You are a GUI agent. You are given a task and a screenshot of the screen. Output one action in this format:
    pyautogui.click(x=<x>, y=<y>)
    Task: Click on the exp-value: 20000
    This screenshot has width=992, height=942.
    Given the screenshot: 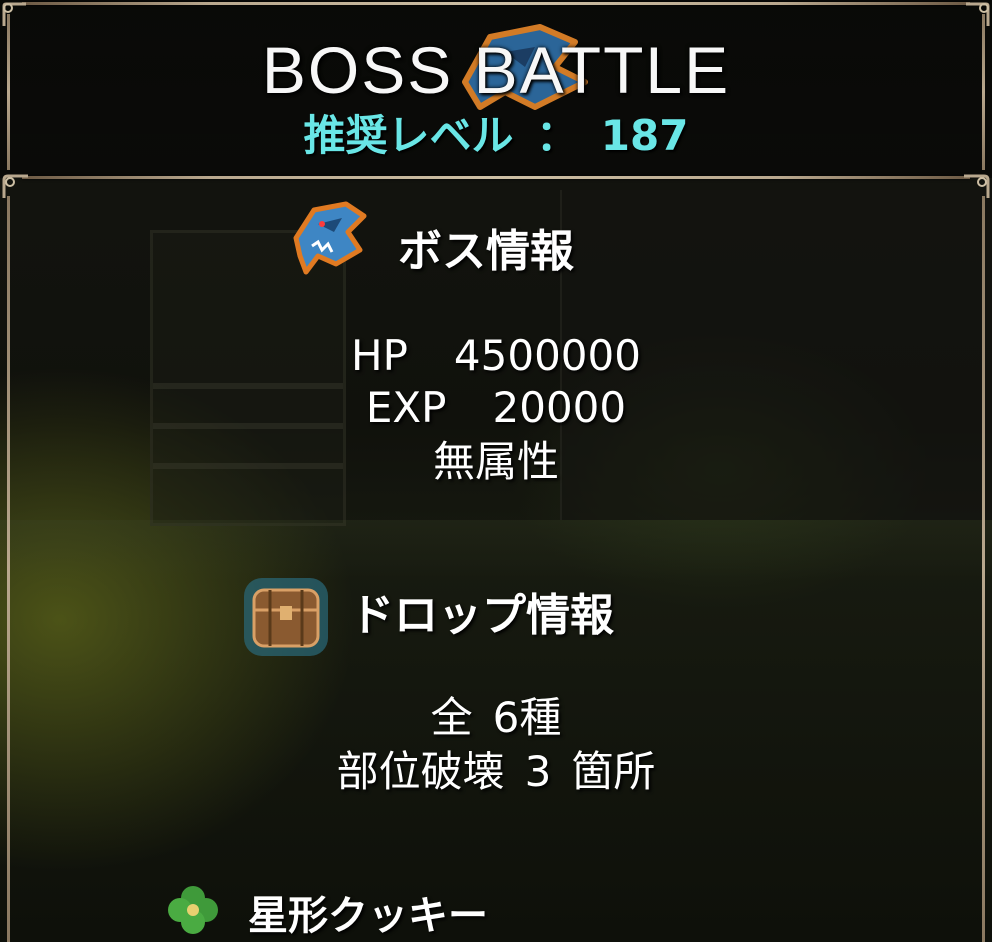 What is the action you would take?
    pyautogui.click(x=559, y=407)
    